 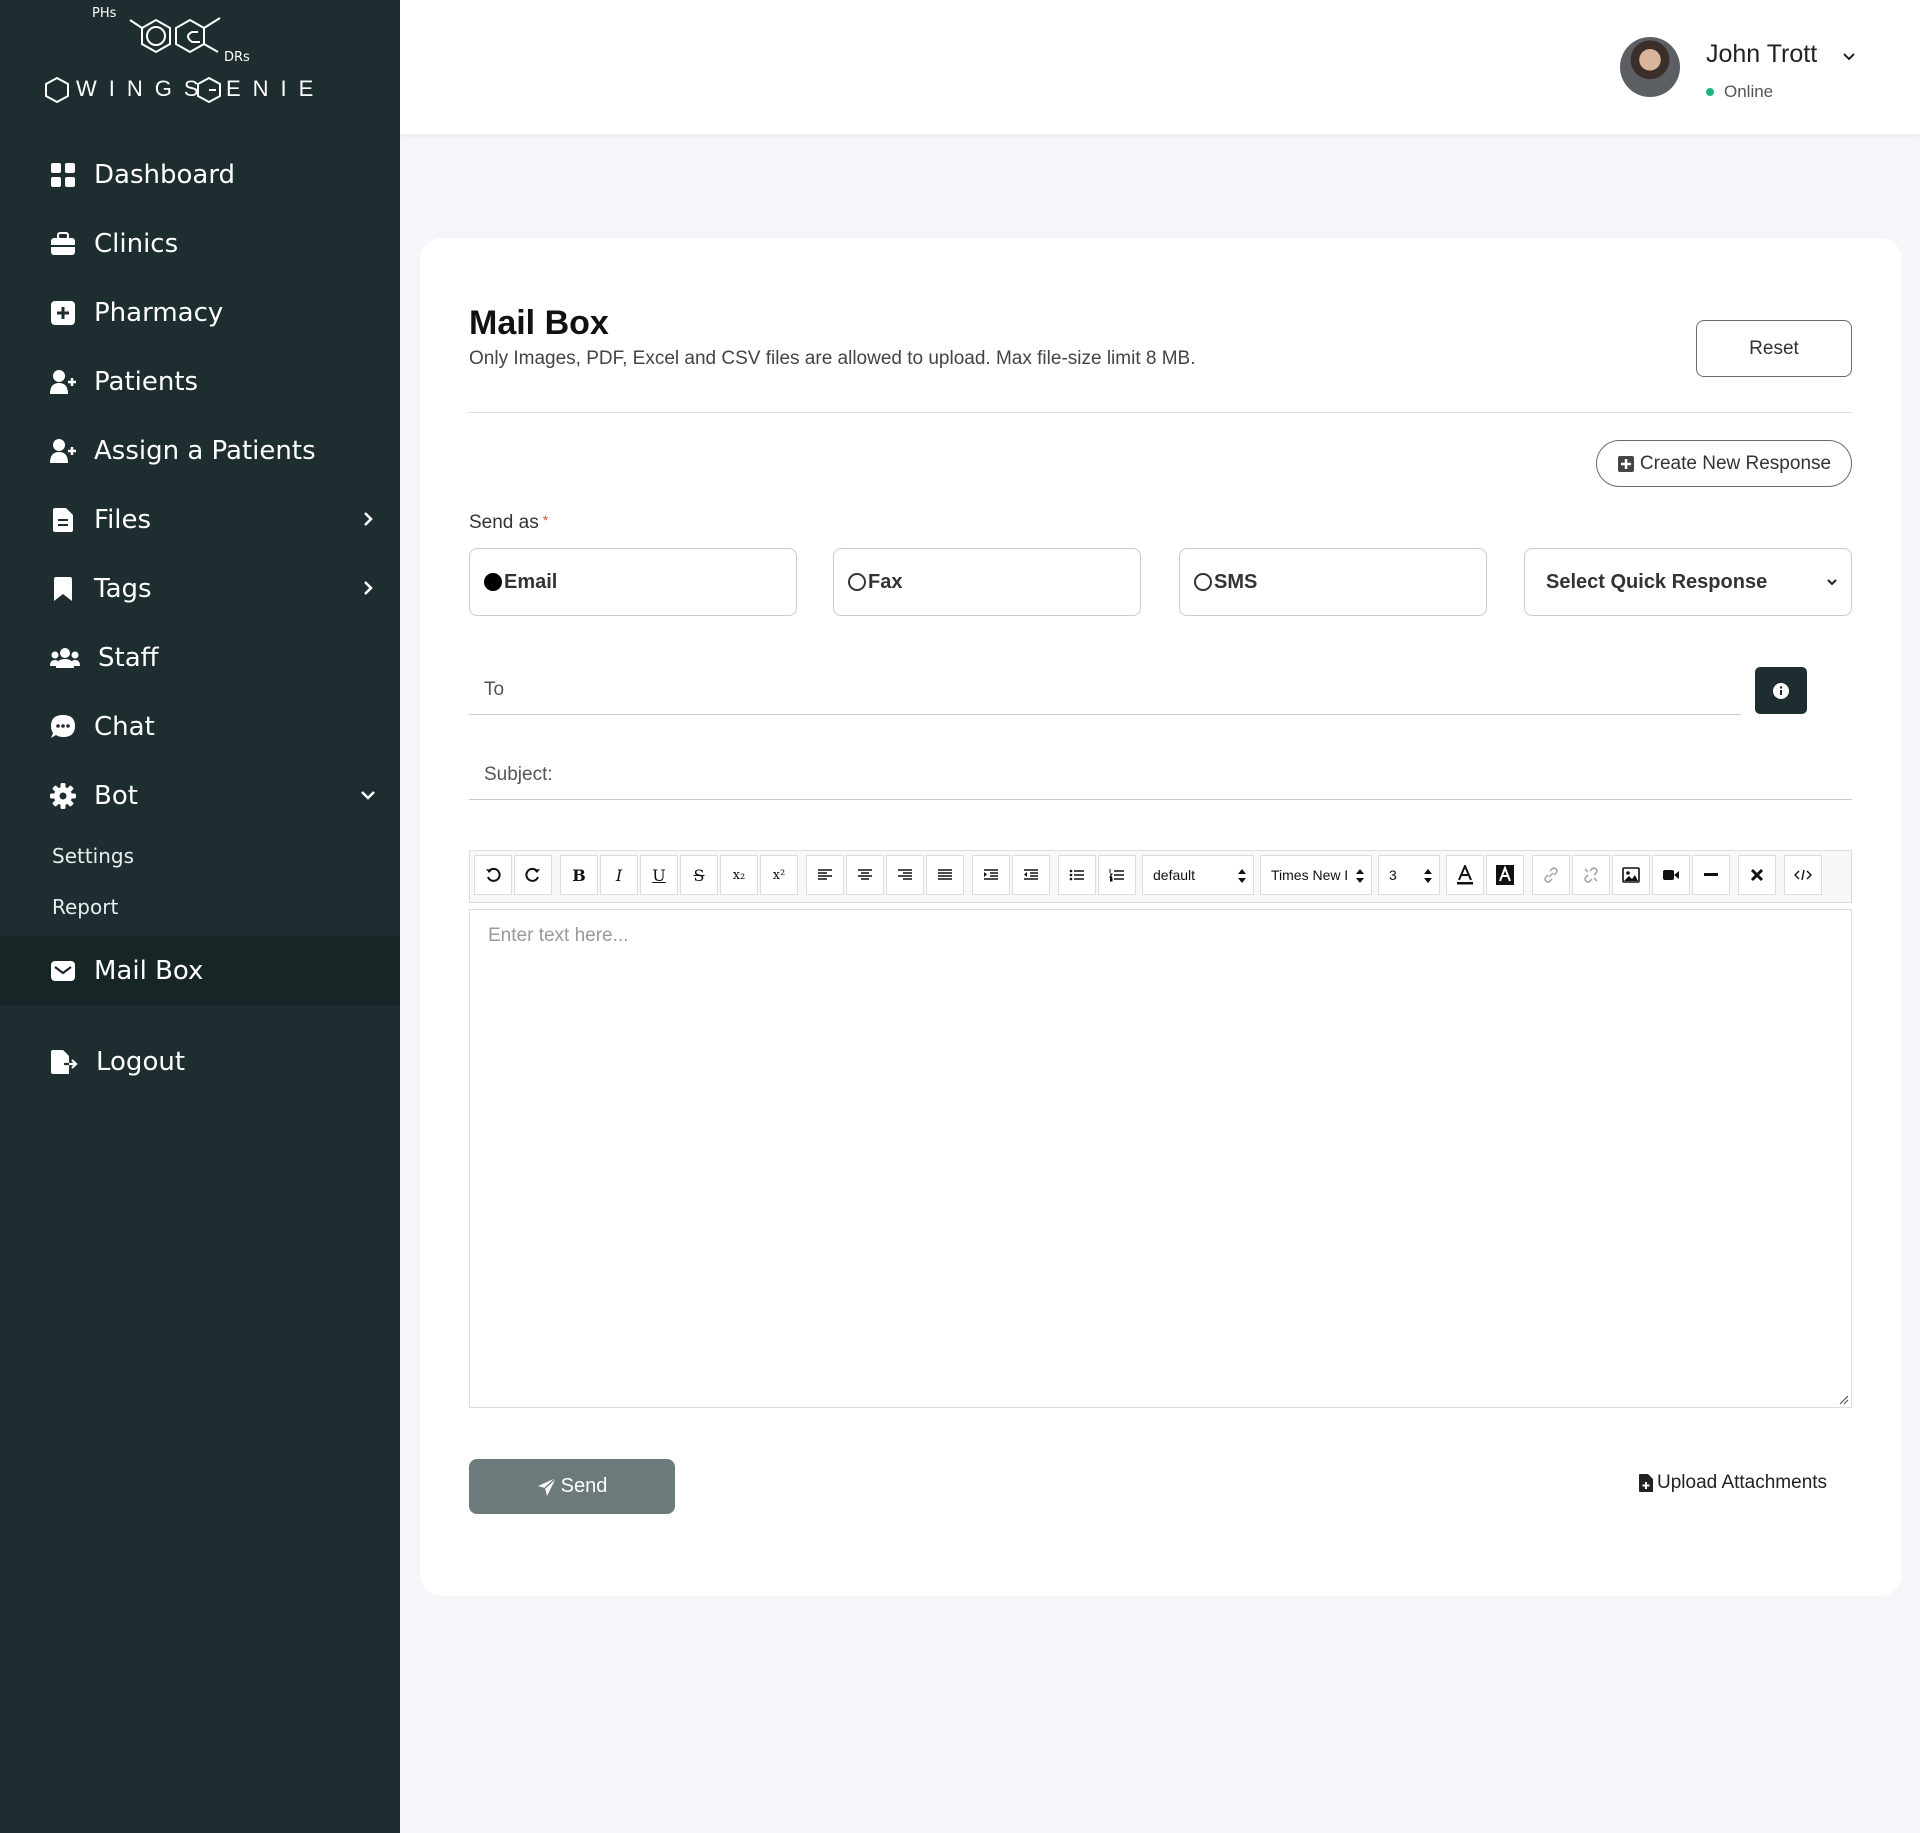 What do you see at coordinates (1739, 92) in the screenshot?
I see `user-status: Online` at bounding box center [1739, 92].